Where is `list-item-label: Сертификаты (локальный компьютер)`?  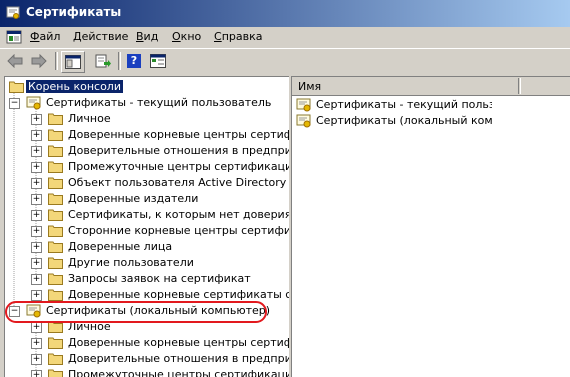
list-item-label: Сертификаты (локальный компьютер) is located at coordinates (404, 120).